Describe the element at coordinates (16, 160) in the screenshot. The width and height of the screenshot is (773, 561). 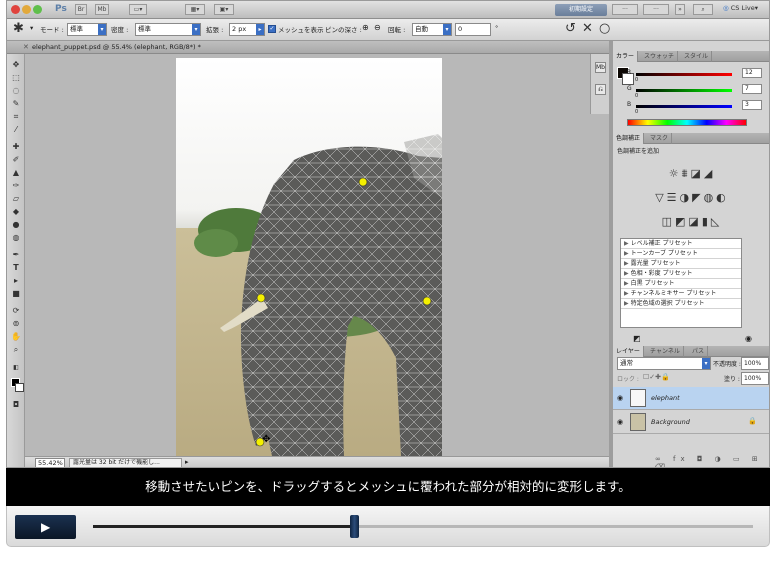
I see `brush-tool-icon: ✐` at that location.